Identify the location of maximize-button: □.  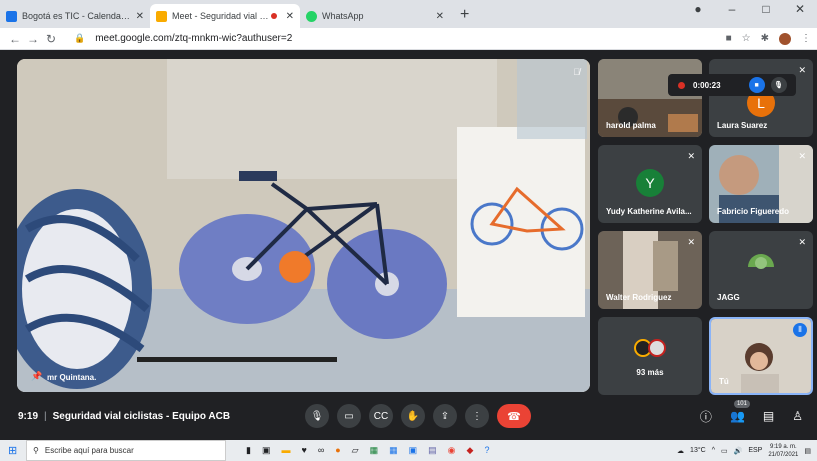
(766, 9).